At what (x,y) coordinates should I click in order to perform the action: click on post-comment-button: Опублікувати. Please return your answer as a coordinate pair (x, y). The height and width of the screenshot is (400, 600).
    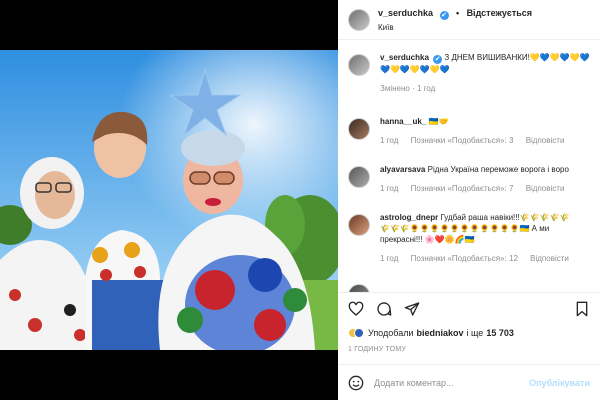
    Looking at the image, I should click on (559, 383).